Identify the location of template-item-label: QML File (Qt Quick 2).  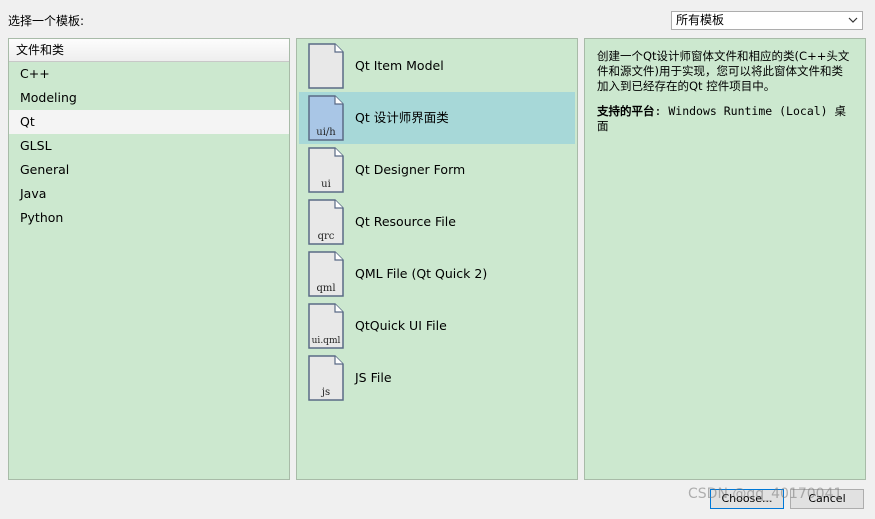
(421, 273).